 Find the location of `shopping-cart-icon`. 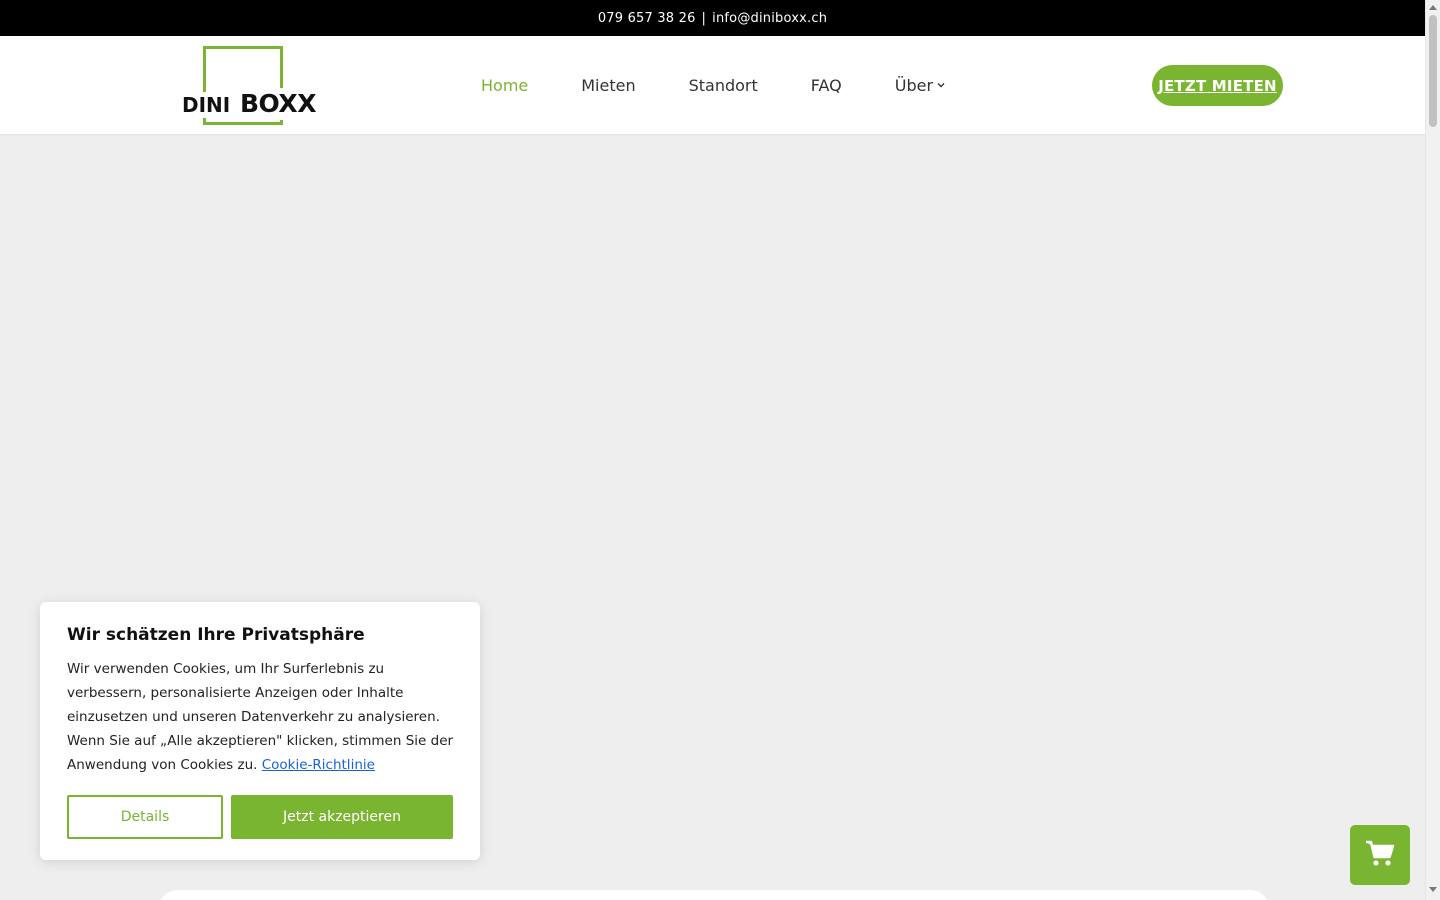

shopping-cart-icon is located at coordinates (1380, 855).